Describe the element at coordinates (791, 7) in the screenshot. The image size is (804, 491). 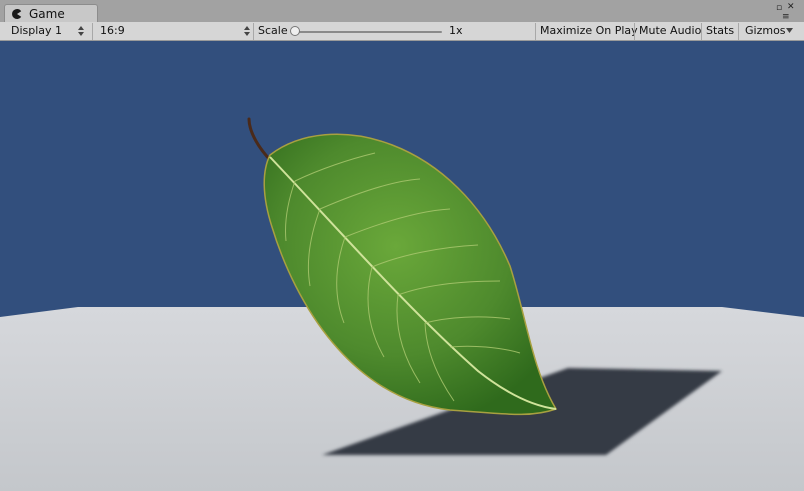
I see `close-icon: ✕` at that location.